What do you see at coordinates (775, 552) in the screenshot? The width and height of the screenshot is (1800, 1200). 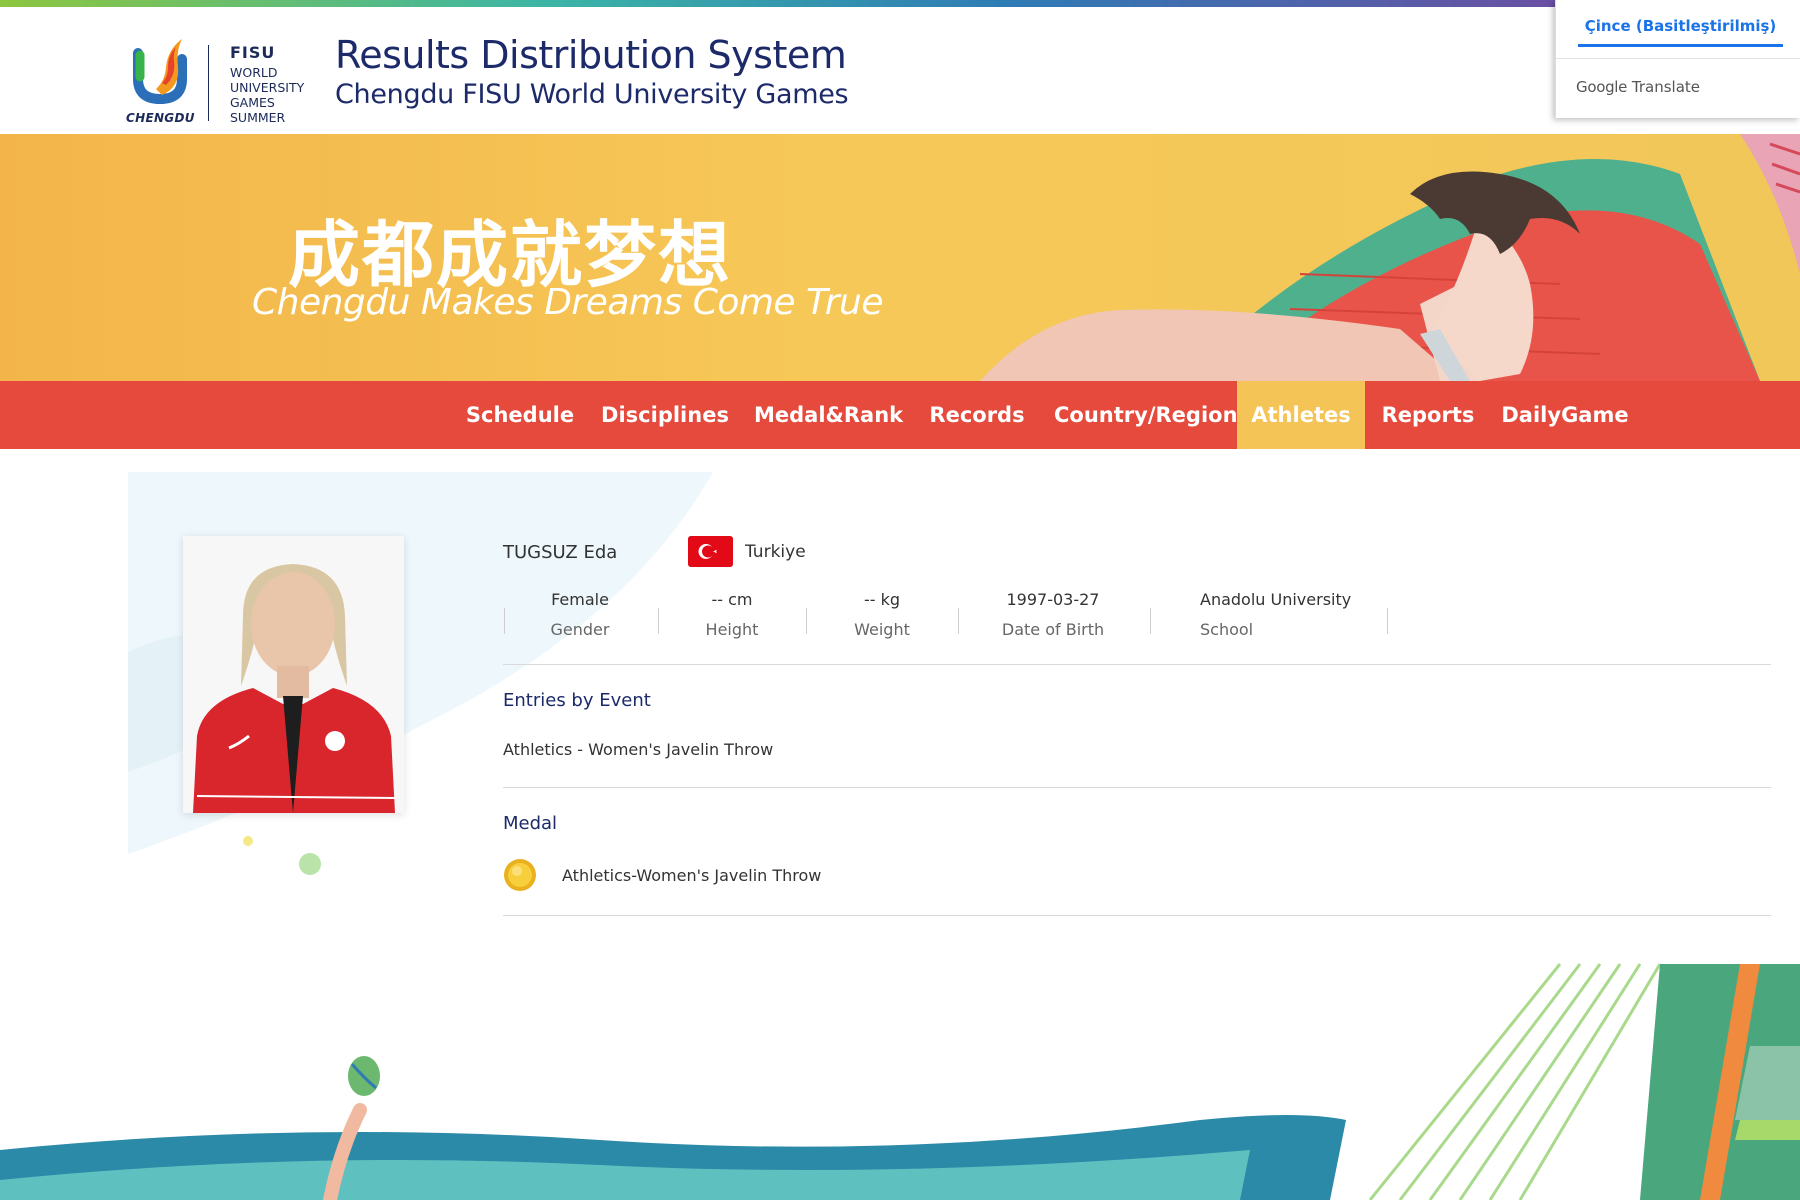 I see `athlete-country: Turkiye` at bounding box center [775, 552].